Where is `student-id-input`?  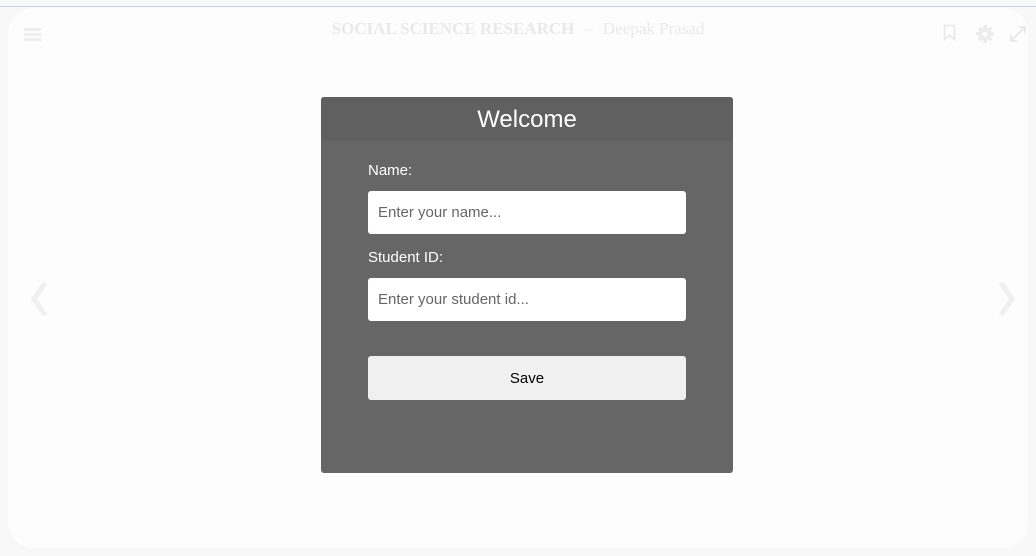
student-id-input is located at coordinates (527, 299).